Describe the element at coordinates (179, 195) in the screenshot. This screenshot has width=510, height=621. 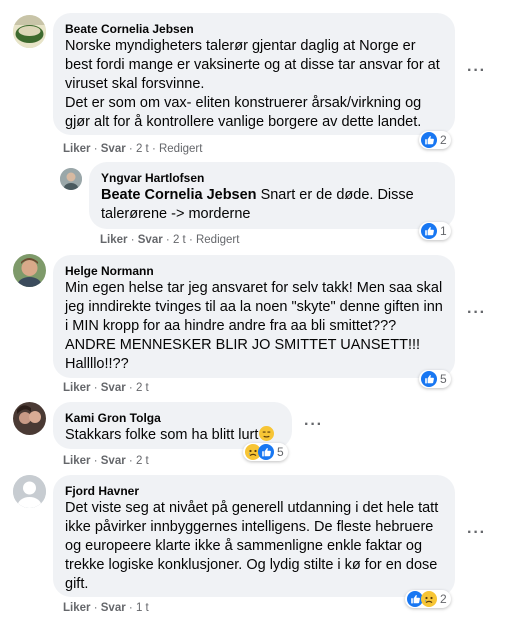
I see `mention-link: Beate Cornelia Jebsen` at that location.